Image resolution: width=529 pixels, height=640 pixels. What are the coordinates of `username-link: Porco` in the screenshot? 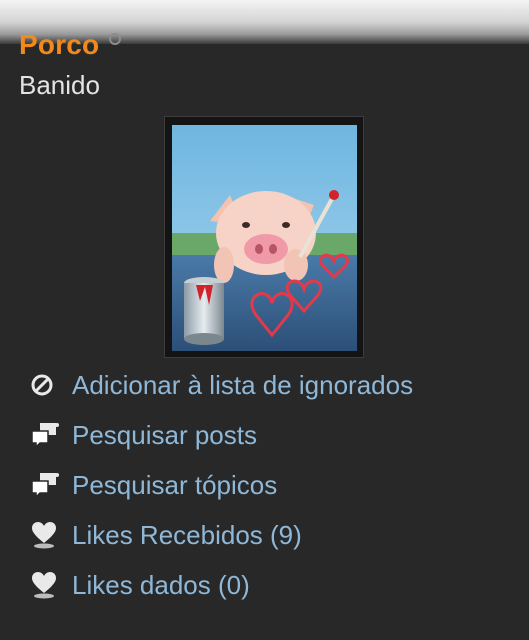 It's located at (59, 45).